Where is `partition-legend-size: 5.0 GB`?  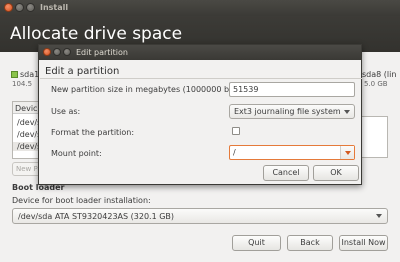
partition-legend-size: 5.0 GB is located at coordinates (376, 84).